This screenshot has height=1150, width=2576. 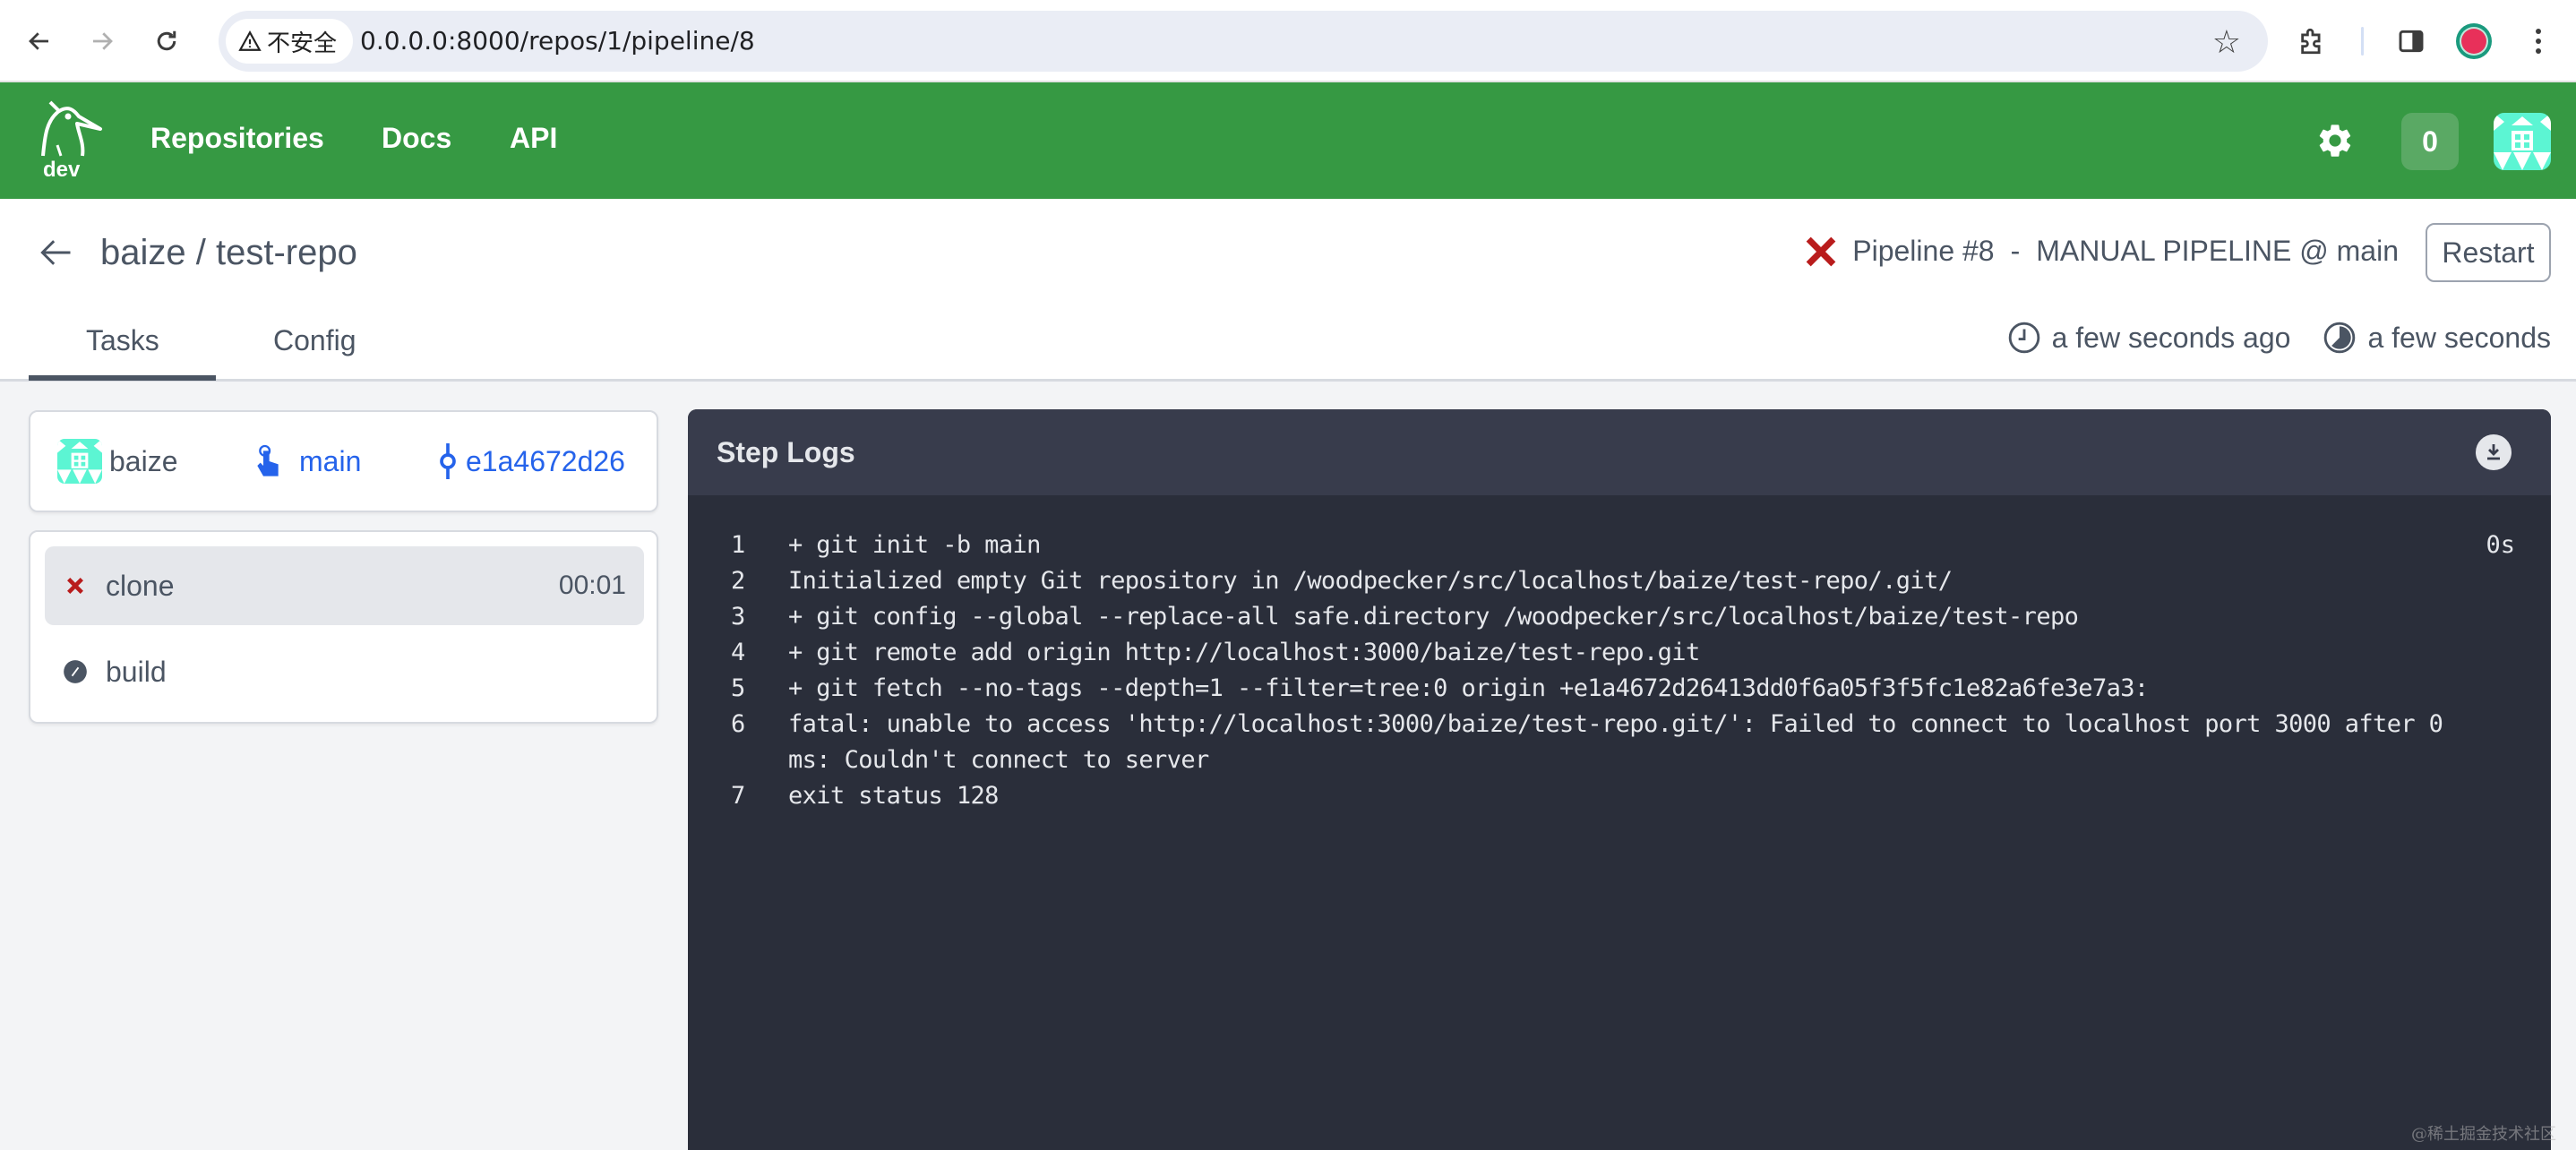 What do you see at coordinates (1619, 545) in the screenshot?
I see `log-line: 1 + git init -b main 0s` at bounding box center [1619, 545].